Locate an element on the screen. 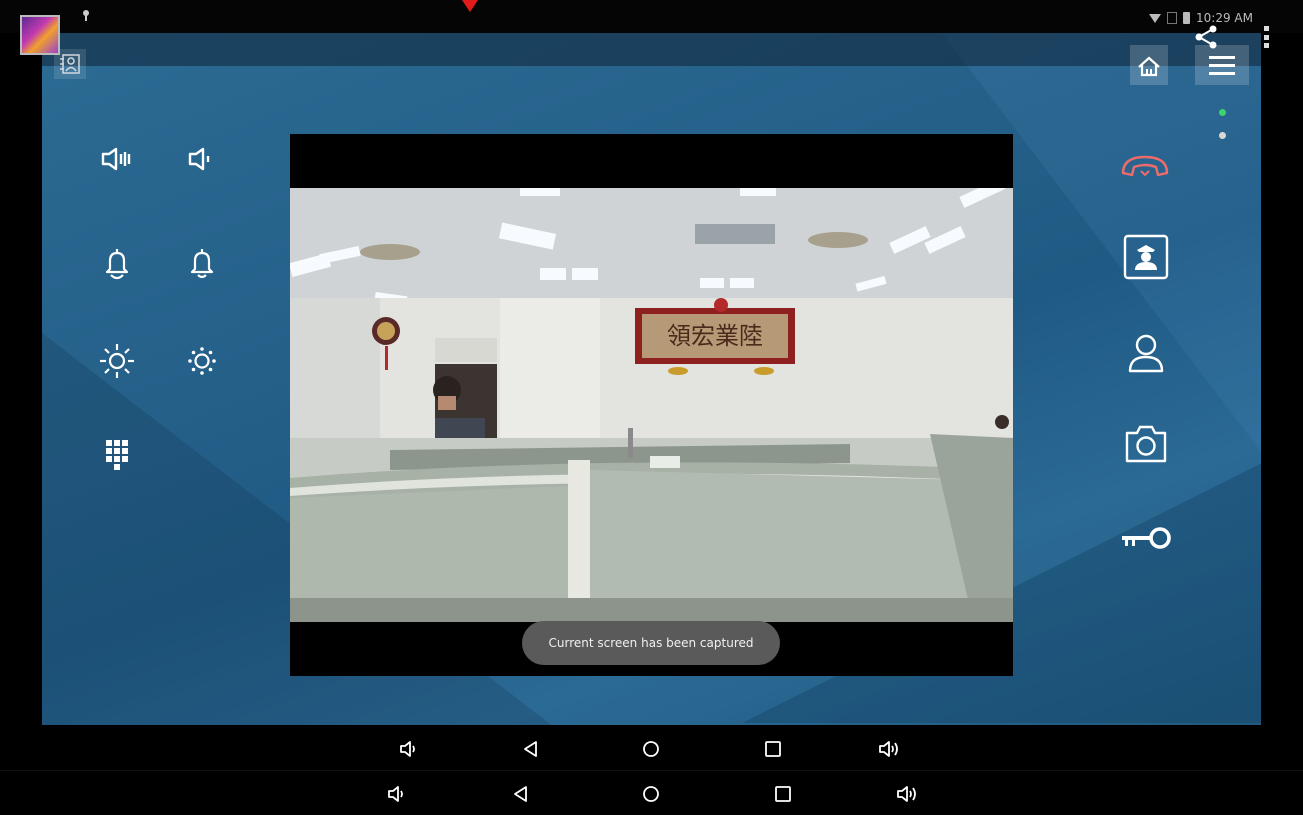 This screenshot has width=1303, height=815. capture-button is located at coordinates (1146, 443).